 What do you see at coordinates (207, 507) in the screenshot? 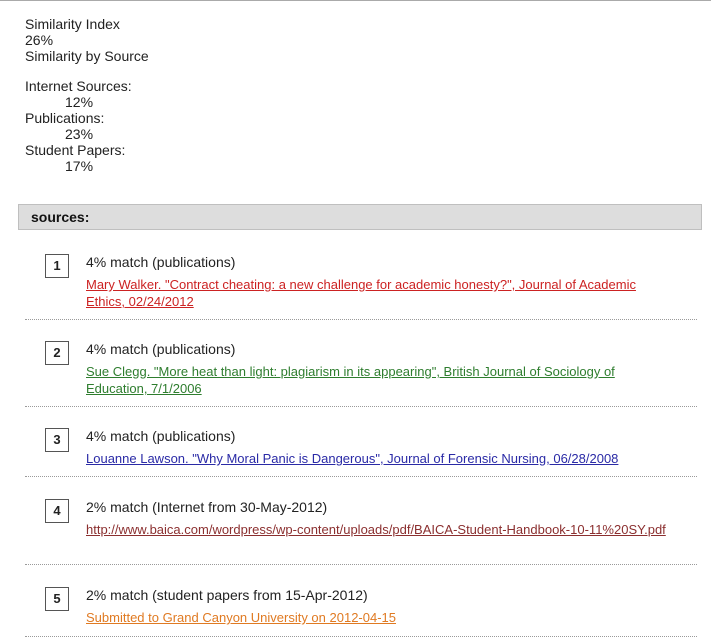
I see `source-match-label: 2% match (Internet from 30-May-2012)` at bounding box center [207, 507].